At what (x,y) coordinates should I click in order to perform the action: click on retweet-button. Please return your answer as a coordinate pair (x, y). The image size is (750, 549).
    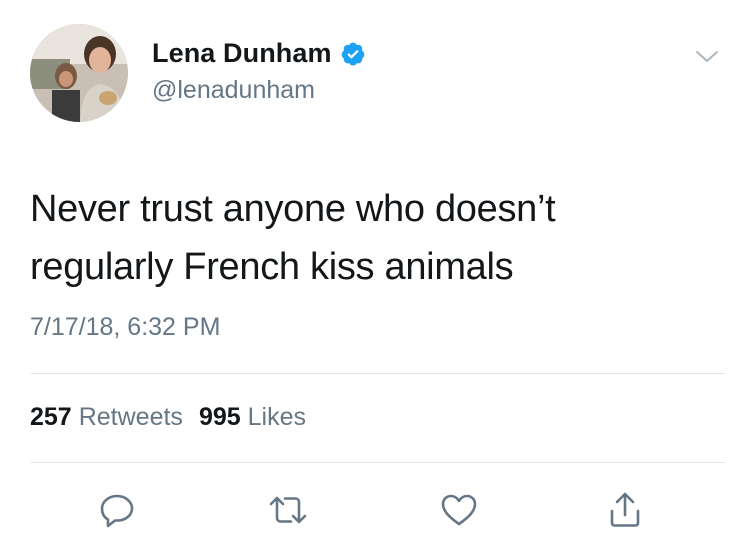
    Looking at the image, I should click on (288, 510).